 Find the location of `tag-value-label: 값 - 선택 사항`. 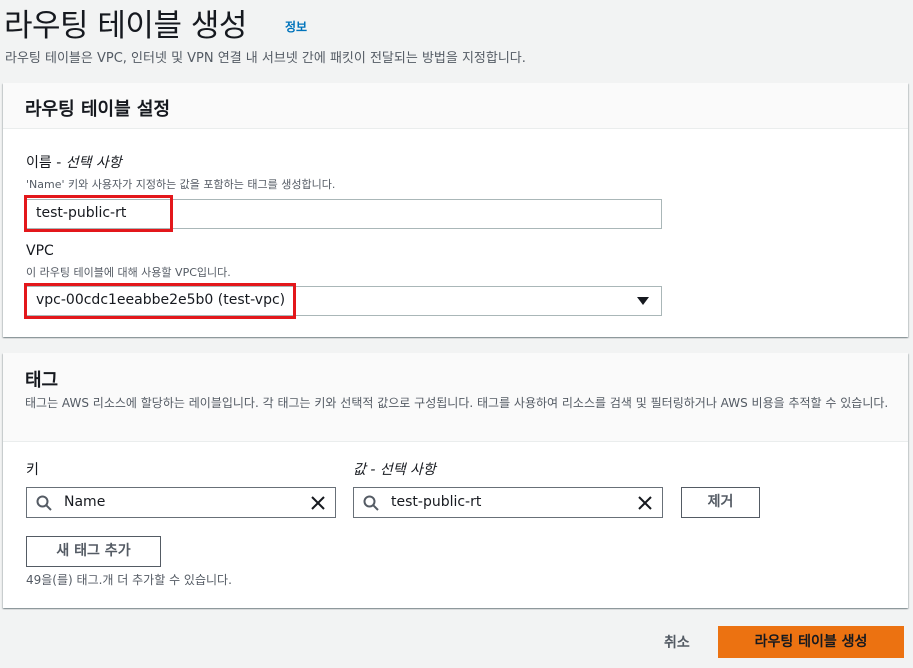

tag-value-label: 값 - 선택 사항 is located at coordinates (394, 469).